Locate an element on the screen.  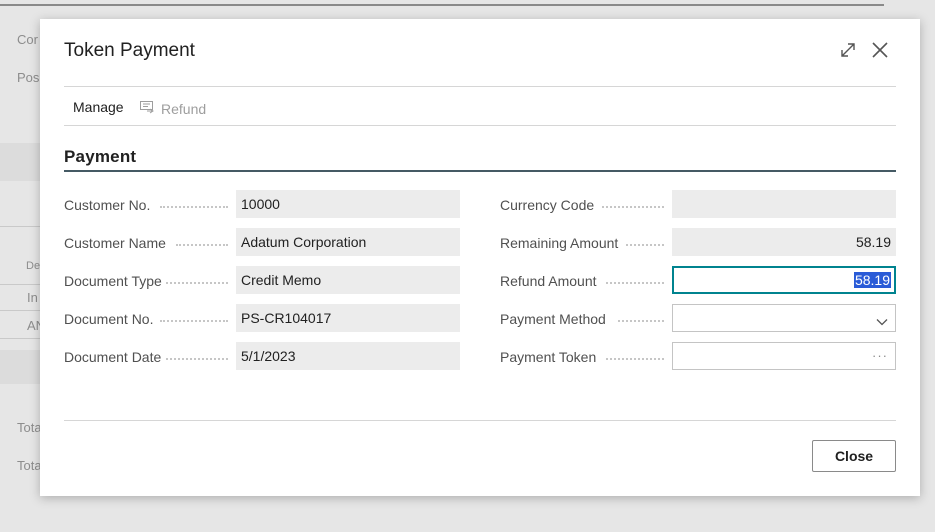
document-date-field: 5/1/2023 is located at coordinates (348, 356).